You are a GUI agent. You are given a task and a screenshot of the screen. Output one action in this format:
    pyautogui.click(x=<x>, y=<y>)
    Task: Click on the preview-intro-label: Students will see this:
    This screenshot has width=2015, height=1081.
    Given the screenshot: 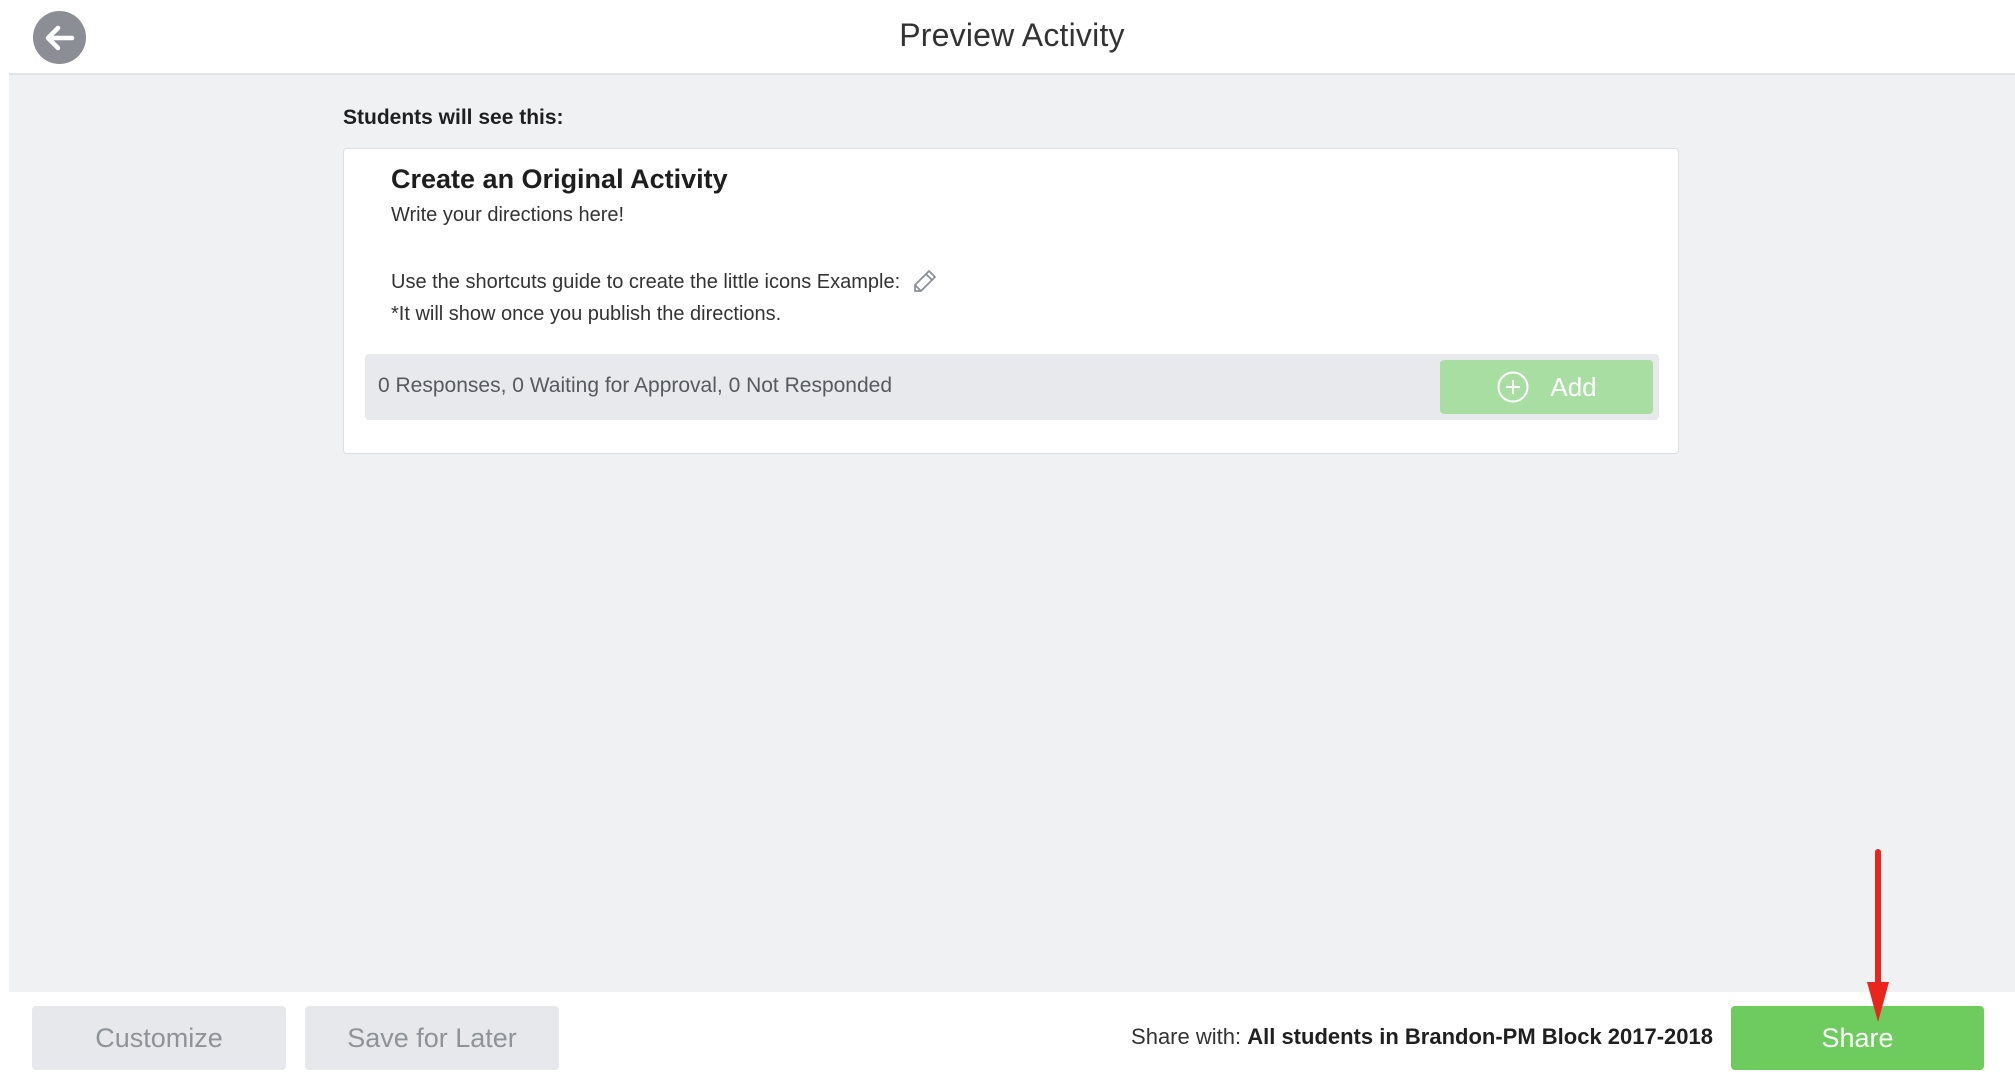 What is the action you would take?
    pyautogui.click(x=453, y=117)
    